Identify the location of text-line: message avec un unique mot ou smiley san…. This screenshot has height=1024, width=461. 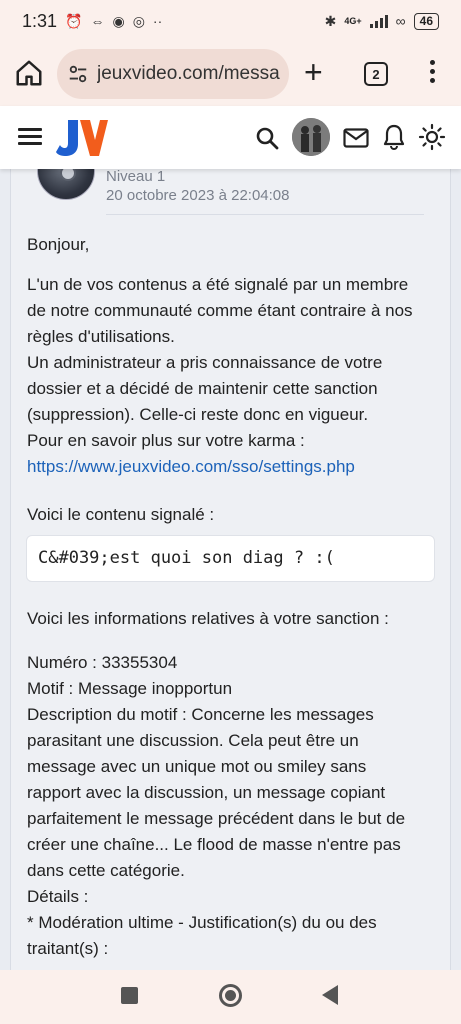
(197, 766).